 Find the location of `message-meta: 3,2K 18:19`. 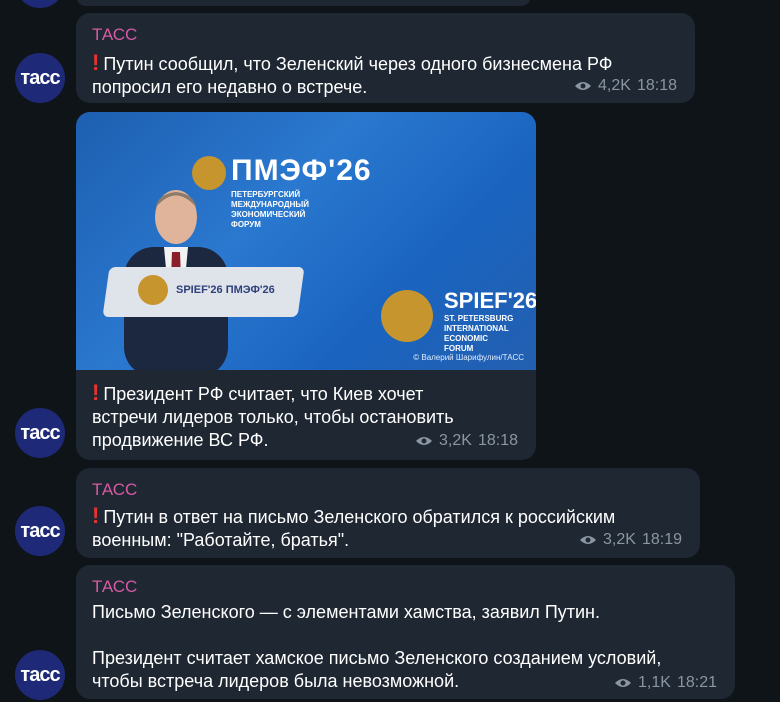

message-meta: 3,2K 18:19 is located at coordinates (630, 540).